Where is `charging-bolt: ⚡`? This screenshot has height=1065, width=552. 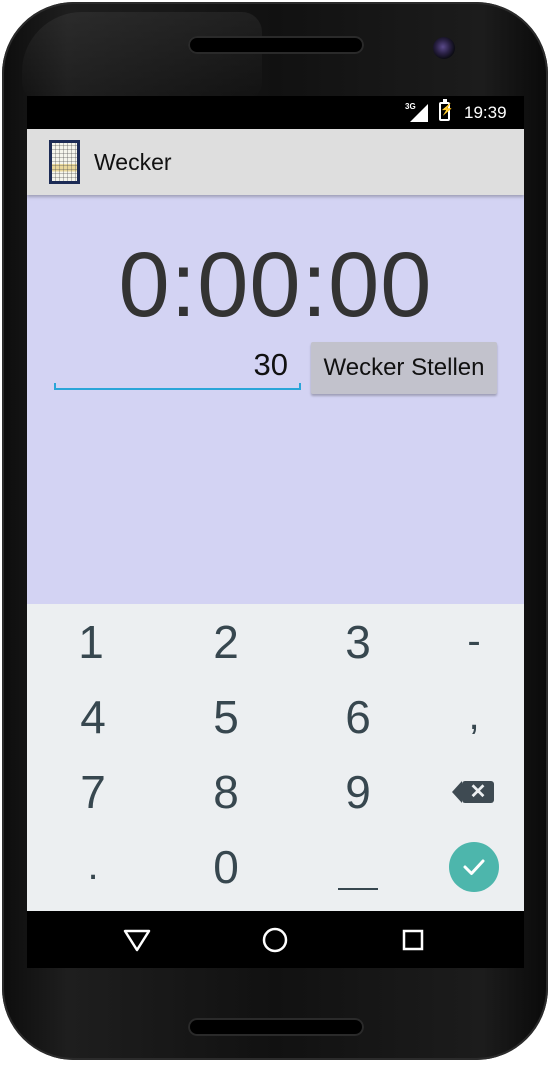
charging-bolt: ⚡ is located at coordinates (447, 110).